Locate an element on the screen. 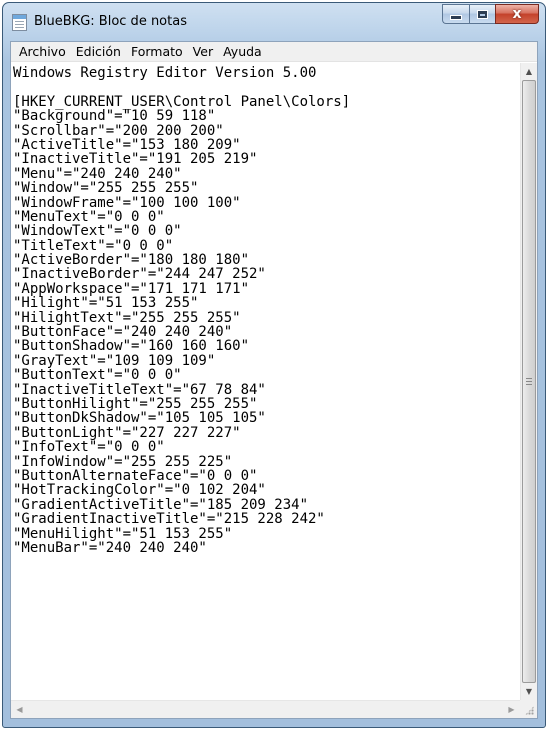 The height and width of the screenshot is (730, 549). text-line: "MenuBar"="240 240 240" is located at coordinates (265, 547).